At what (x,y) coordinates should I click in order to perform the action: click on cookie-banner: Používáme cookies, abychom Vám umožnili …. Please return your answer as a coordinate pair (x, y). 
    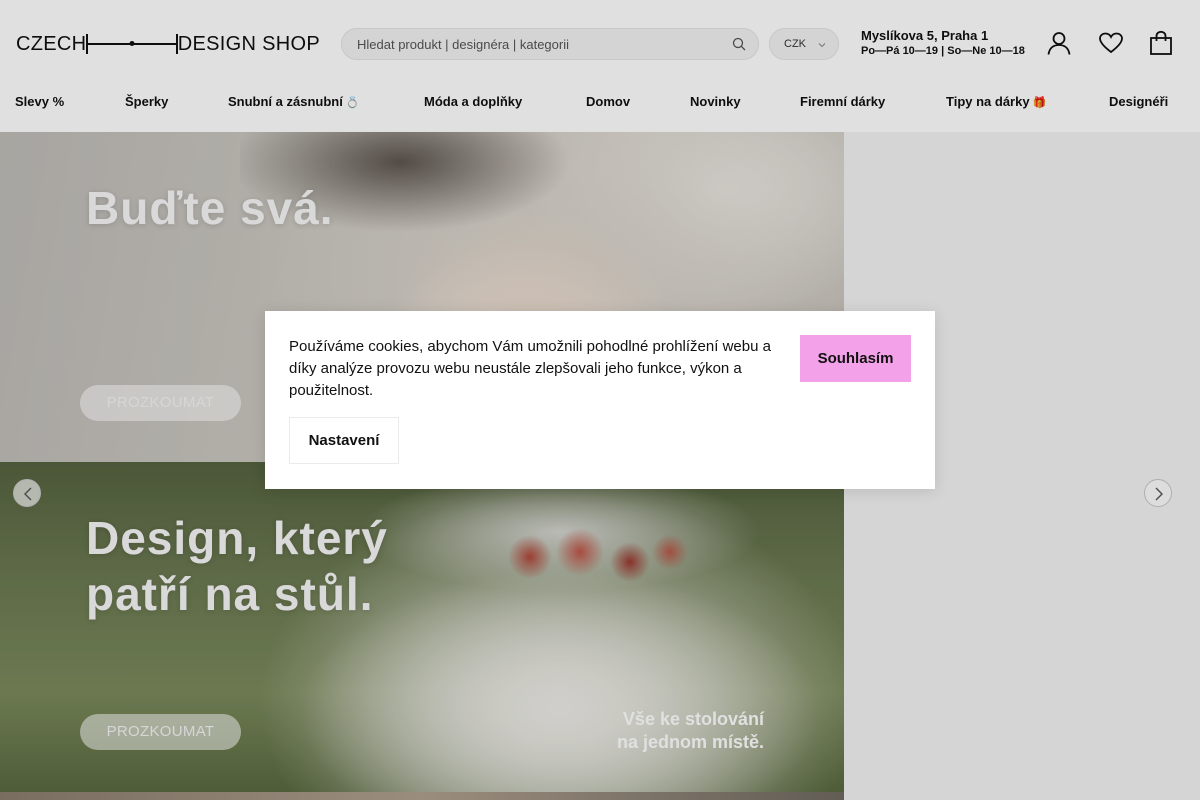
    Looking at the image, I should click on (600, 400).